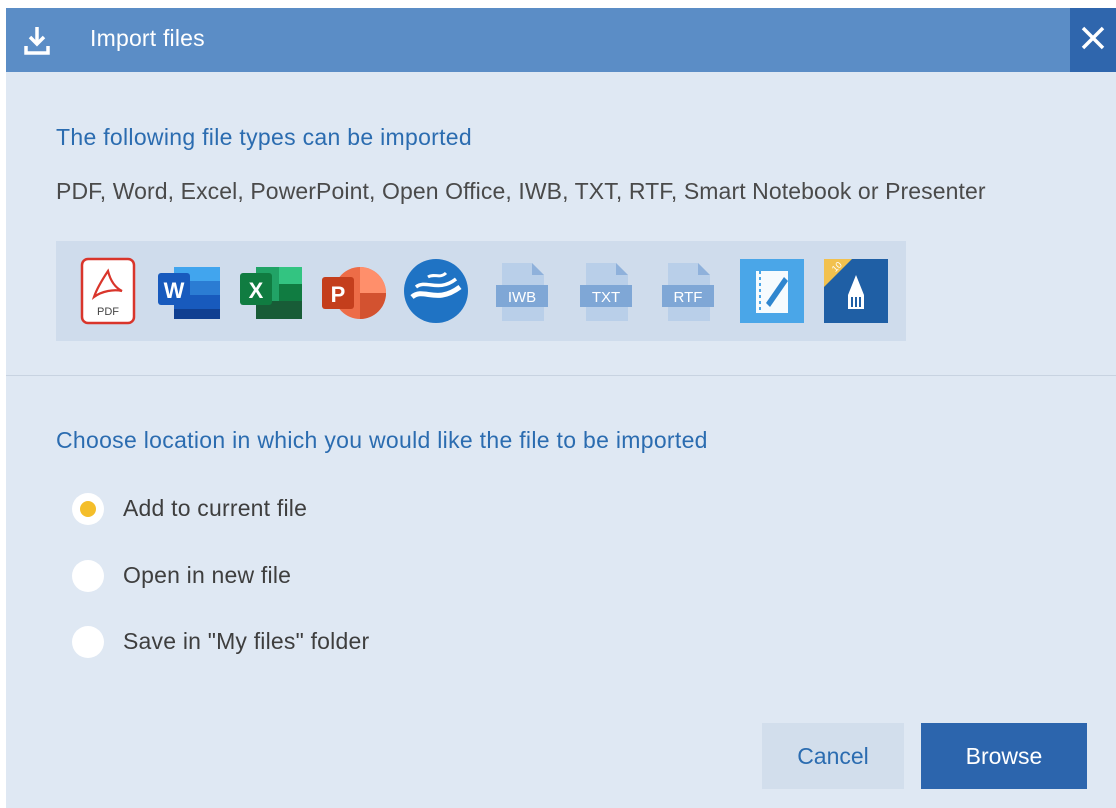 This screenshot has width=1116, height=808. What do you see at coordinates (481, 291) in the screenshot?
I see `filetype-icon-strip: PDF W X P IWB TXT RTF 10` at bounding box center [481, 291].